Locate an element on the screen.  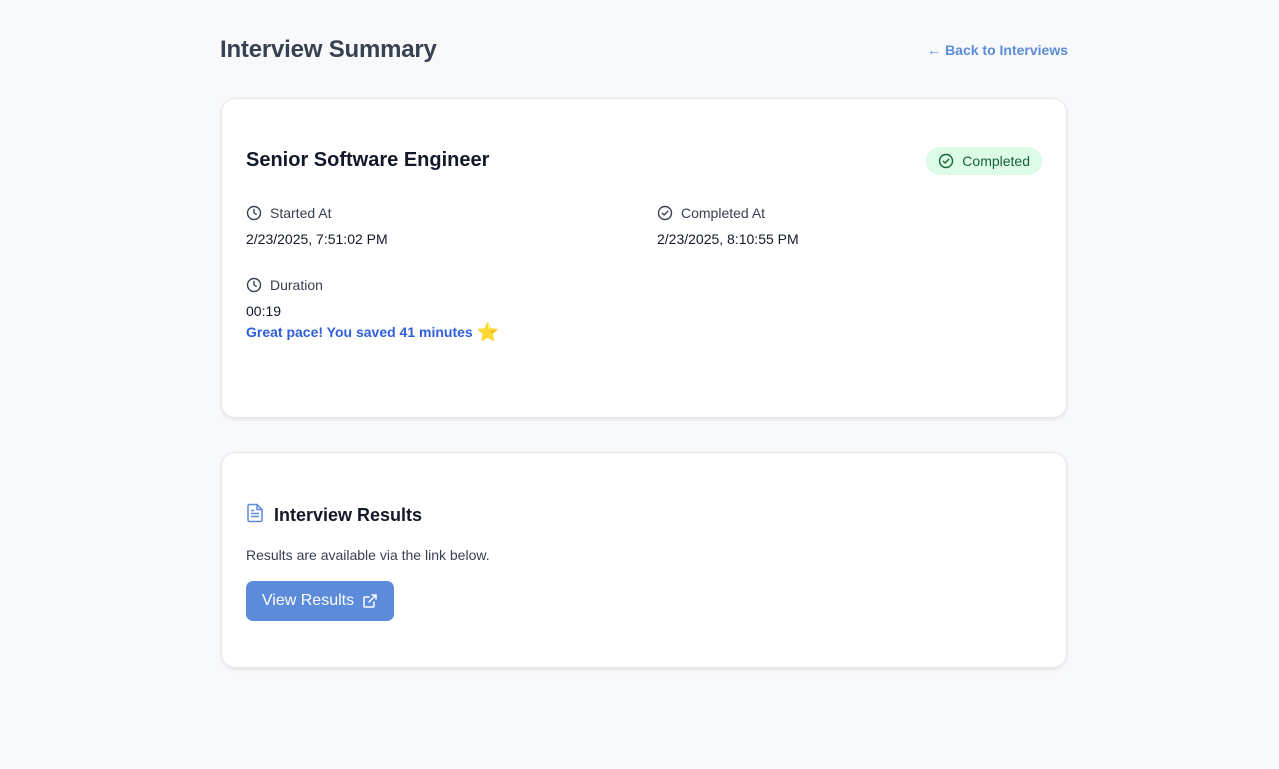
external-link-icon is located at coordinates (370, 601).